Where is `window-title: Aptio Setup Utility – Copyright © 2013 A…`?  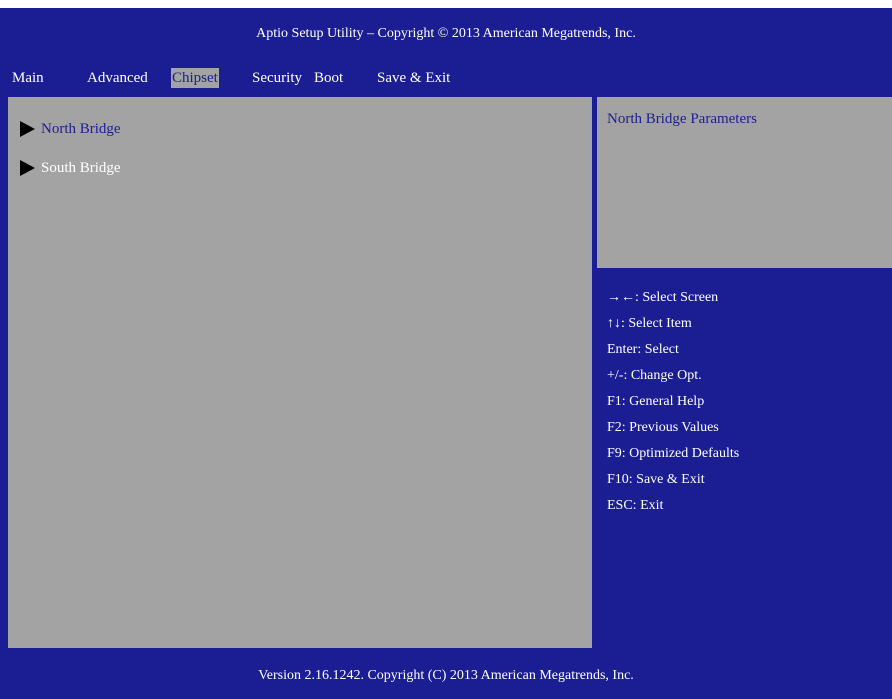
window-title: Aptio Setup Utility – Copyright © 2013 A… is located at coordinates (446, 33).